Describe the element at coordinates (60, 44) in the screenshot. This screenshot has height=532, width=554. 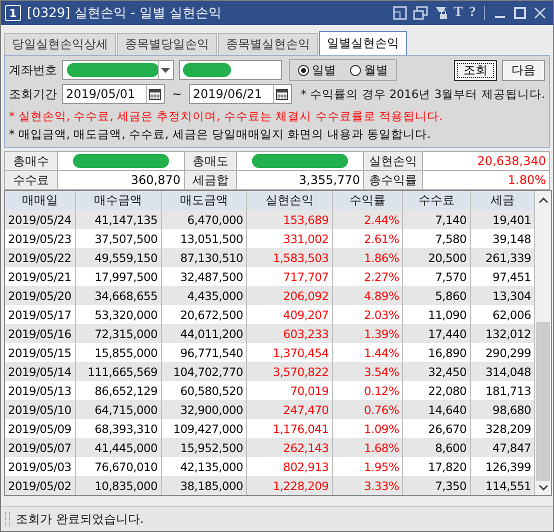
I see `tab: 당일실현손익상세` at that location.